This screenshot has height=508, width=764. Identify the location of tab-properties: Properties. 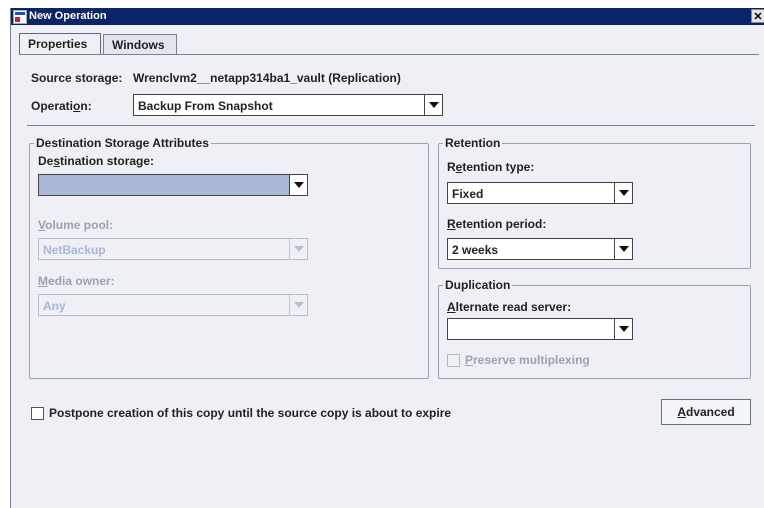
(60, 44).